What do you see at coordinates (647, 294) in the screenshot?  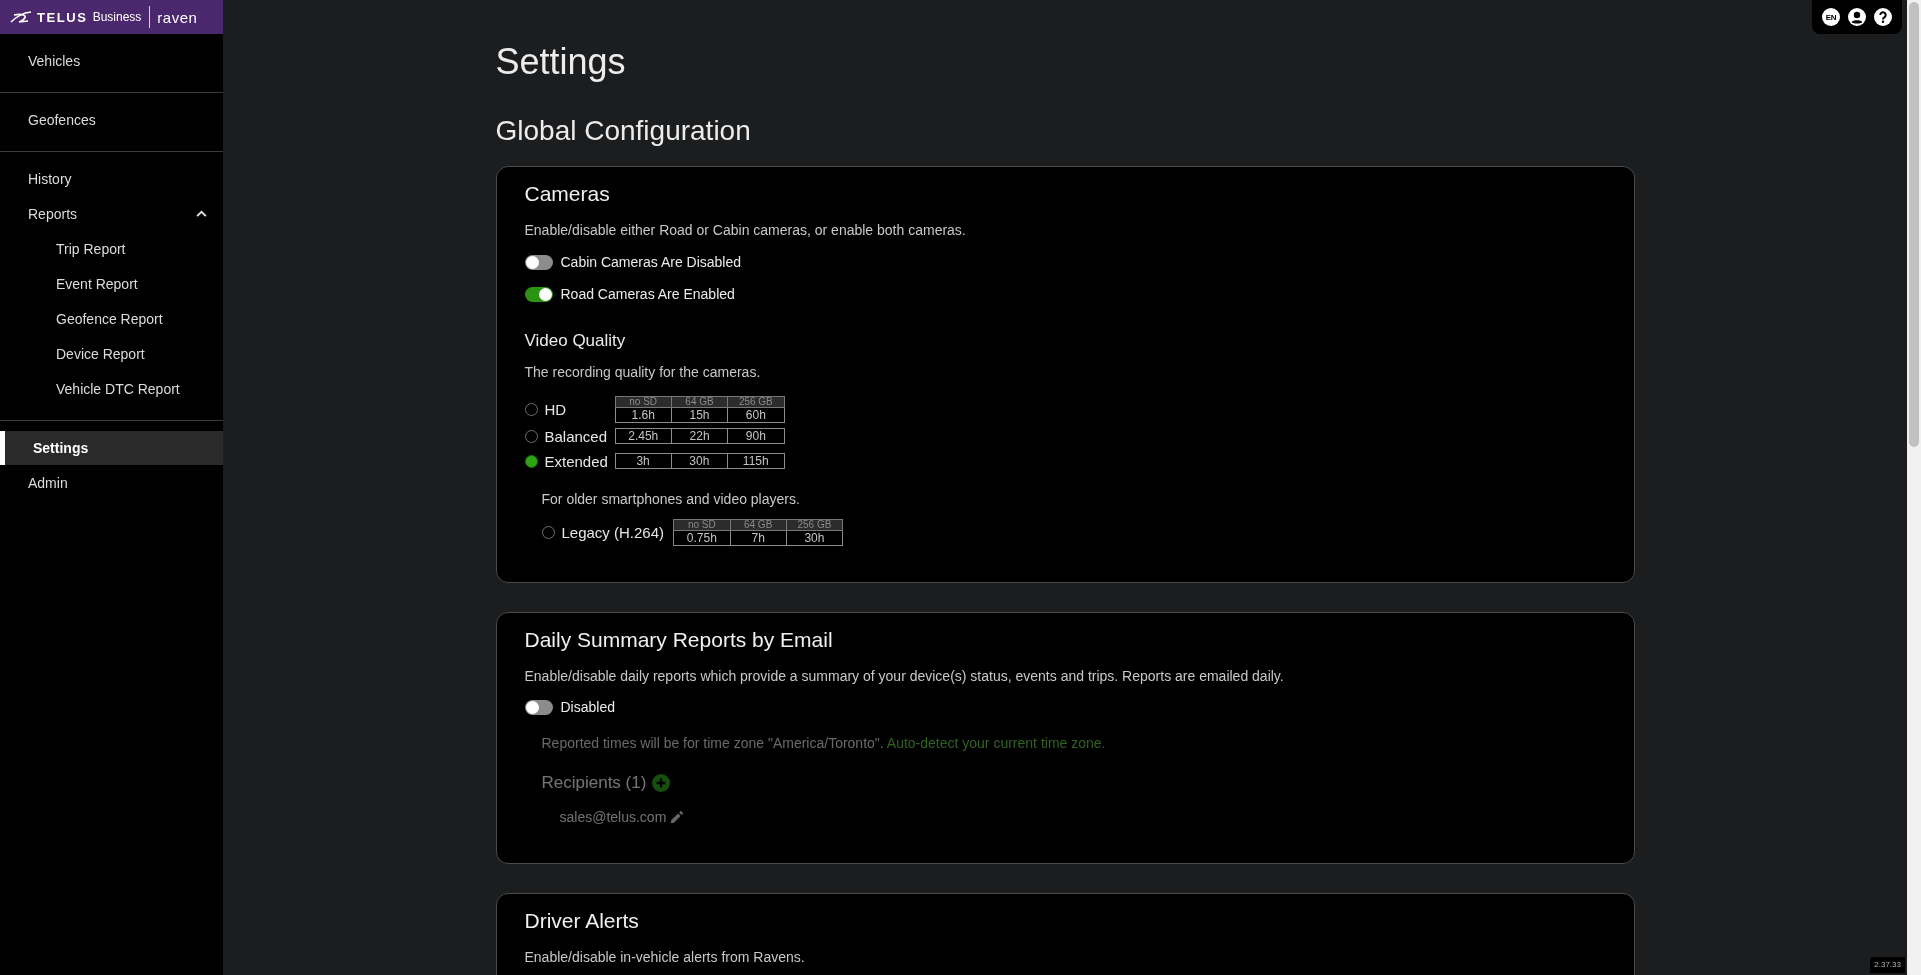 I see `toggle-label: Road Cameras Are Enabled` at bounding box center [647, 294].